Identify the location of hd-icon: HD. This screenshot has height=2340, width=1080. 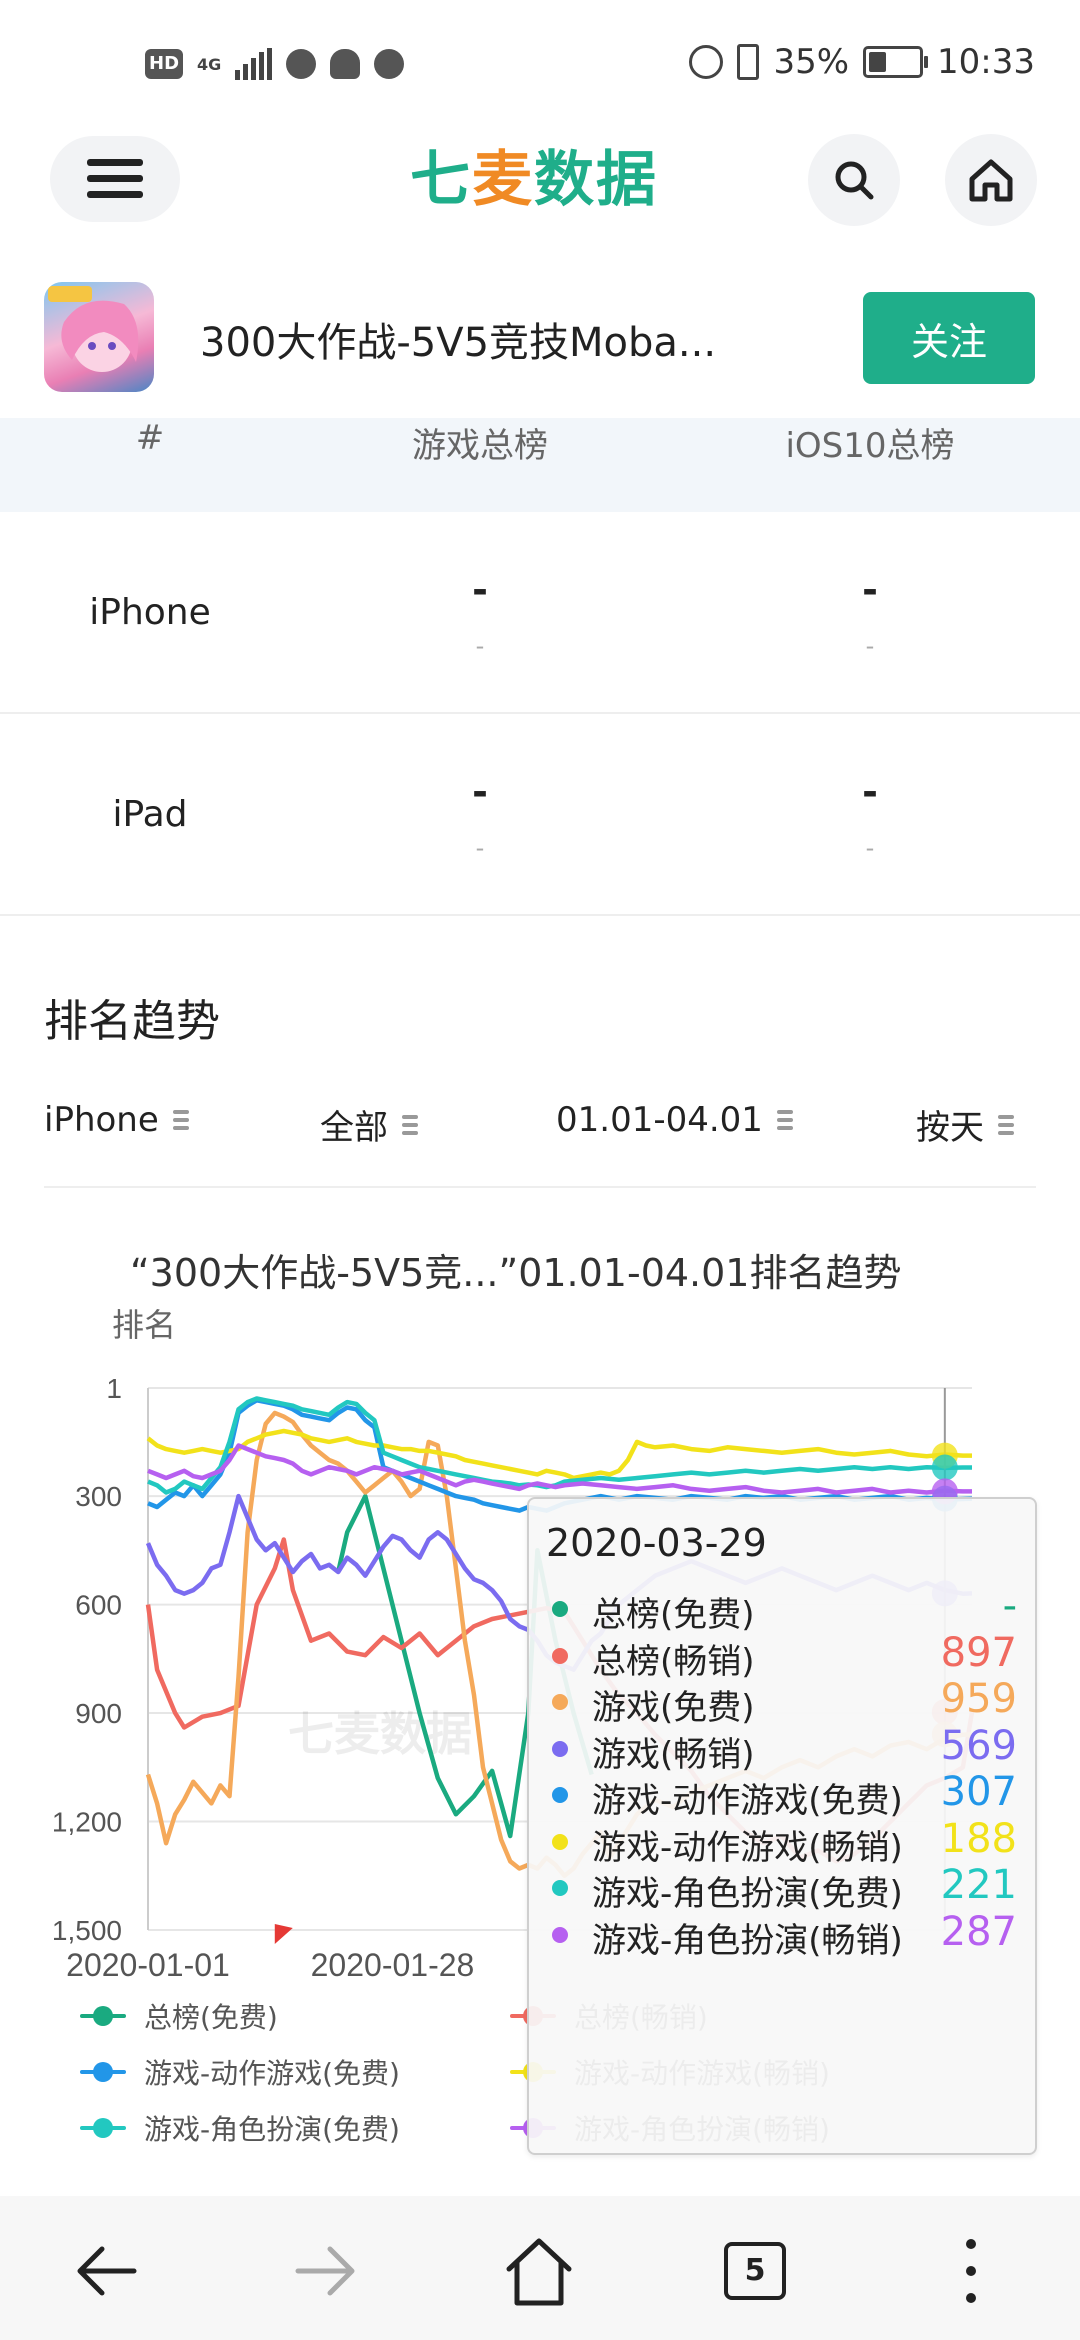
(164, 64).